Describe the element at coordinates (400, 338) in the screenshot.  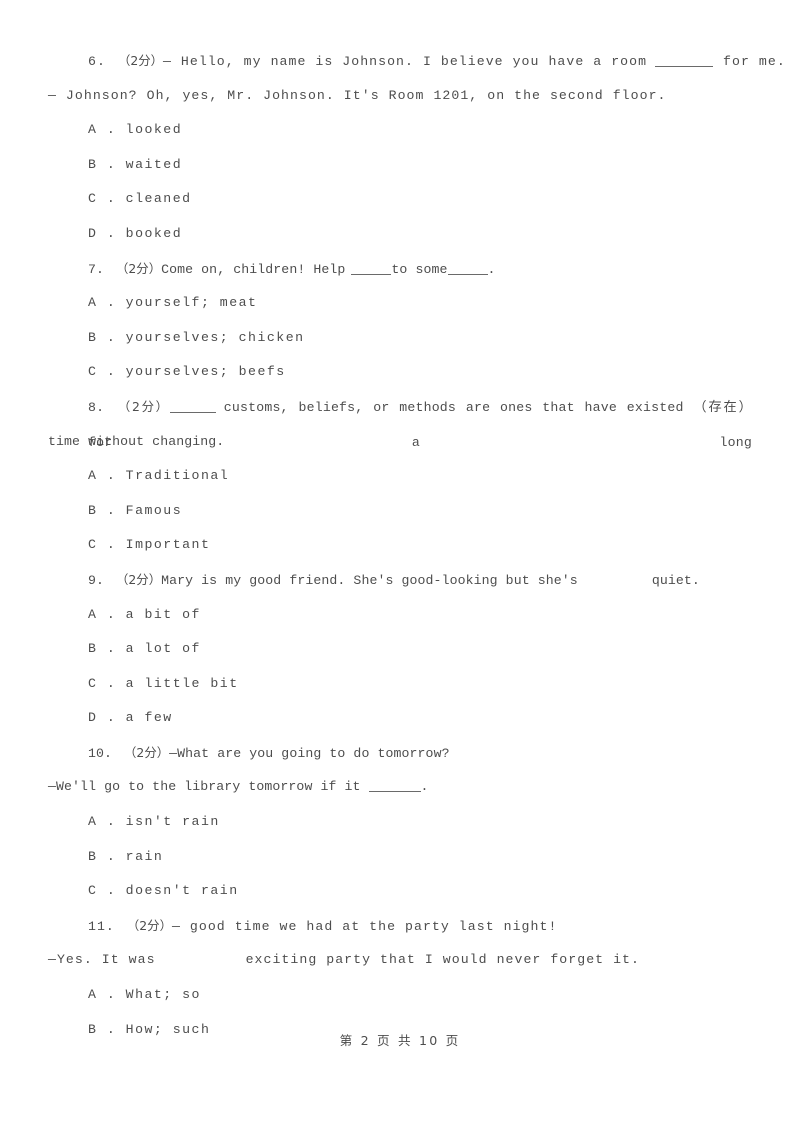
I see `question-7-option-b: B . yourselves; chicken` at that location.